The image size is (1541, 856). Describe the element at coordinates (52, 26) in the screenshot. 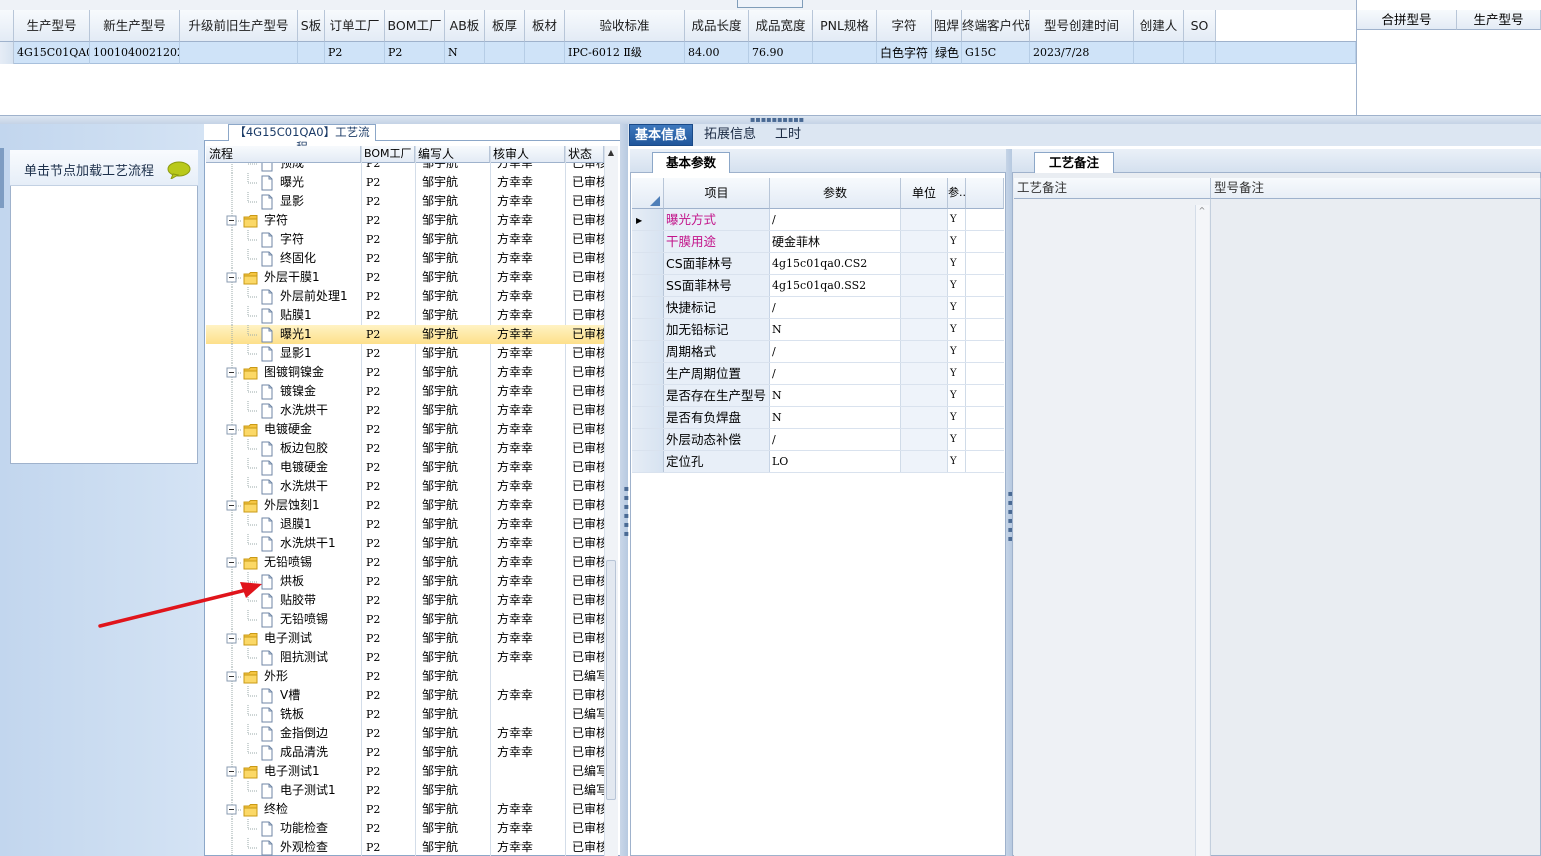

I see `grid-header-cell: 生产型号` at that location.